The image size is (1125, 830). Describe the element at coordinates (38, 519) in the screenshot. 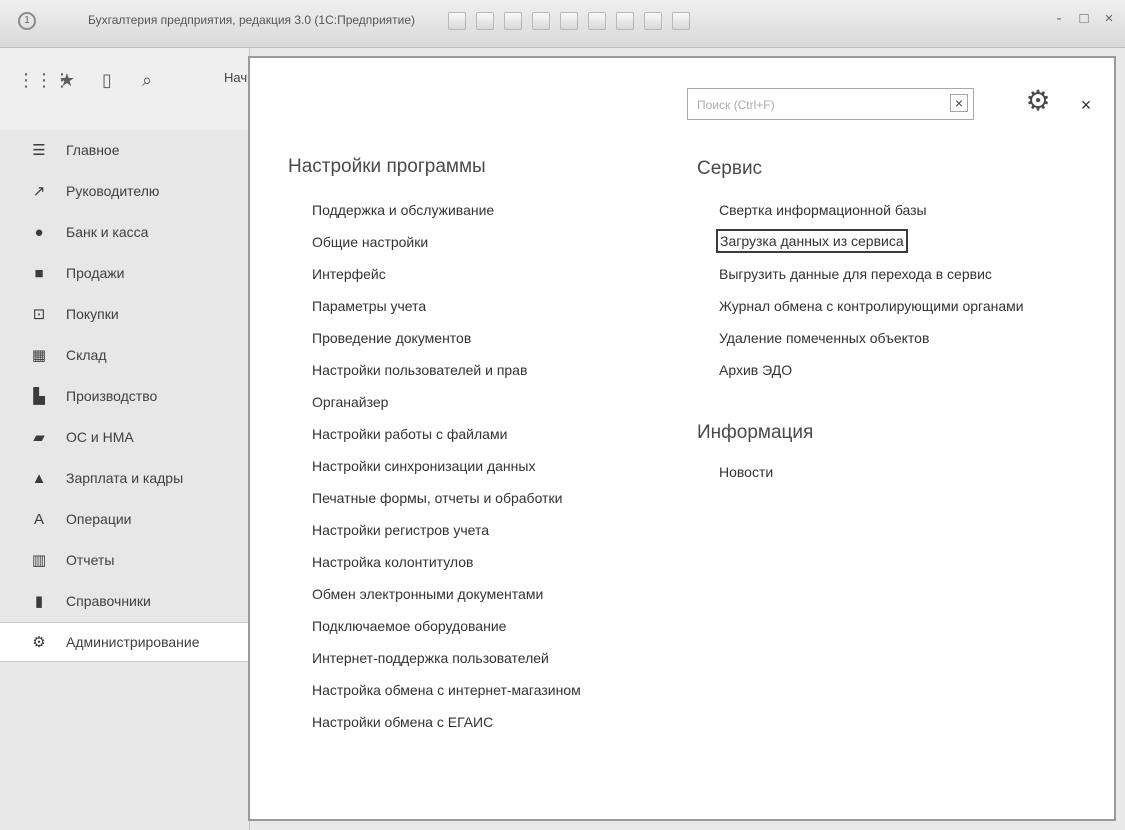

I see `operations-icon: А` at that location.